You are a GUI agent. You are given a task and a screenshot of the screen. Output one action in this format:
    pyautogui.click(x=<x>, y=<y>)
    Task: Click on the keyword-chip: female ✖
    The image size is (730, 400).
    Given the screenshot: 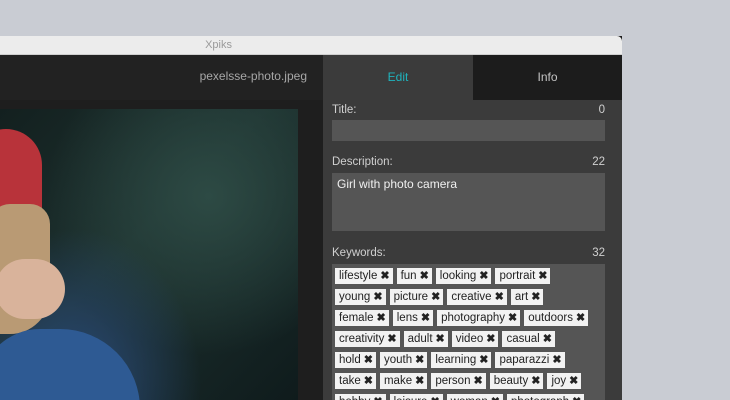 What is the action you would take?
    pyautogui.click(x=362, y=318)
    